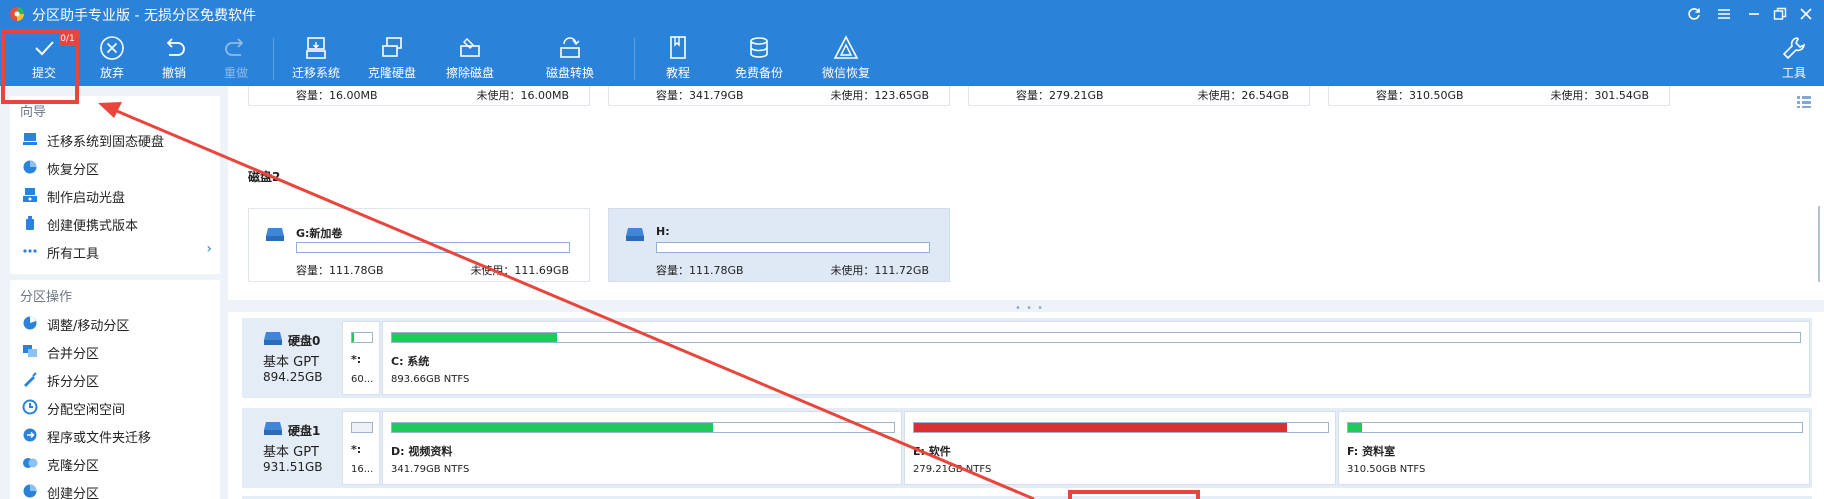 This screenshot has height=499, width=1824. I want to click on free-backup-button: 免费备份, so click(759, 59).